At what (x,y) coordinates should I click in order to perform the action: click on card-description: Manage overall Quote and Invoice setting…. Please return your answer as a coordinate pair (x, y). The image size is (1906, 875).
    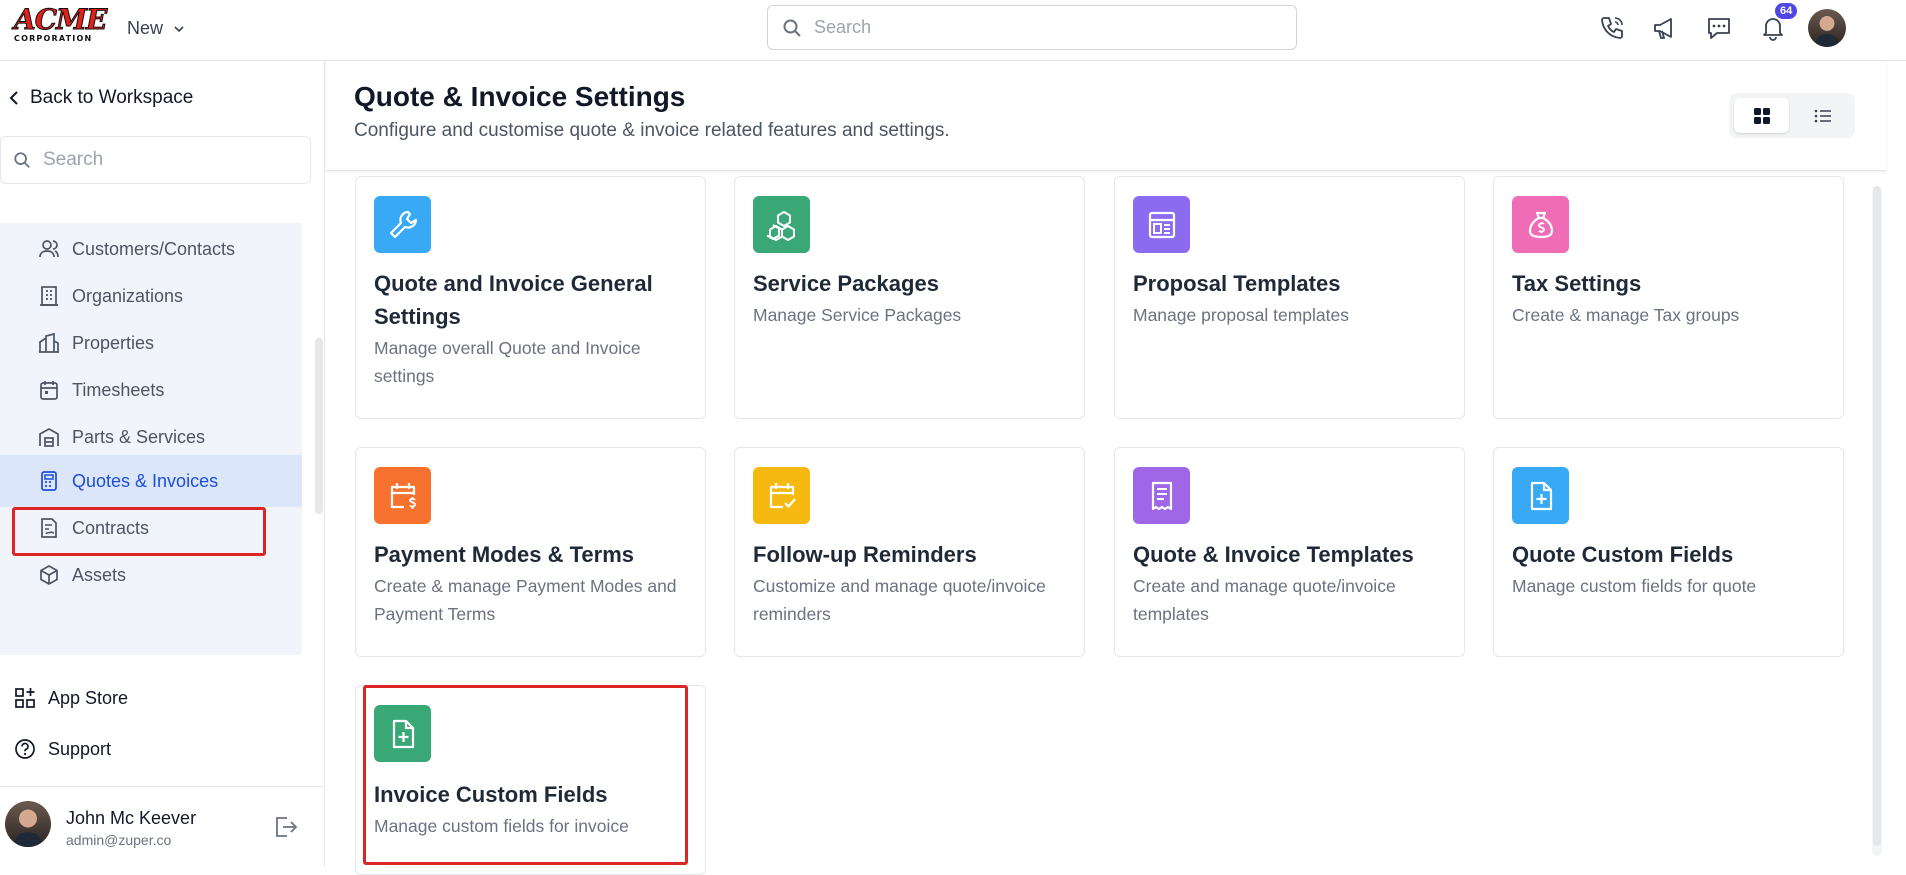
    Looking at the image, I should click on (507, 362).